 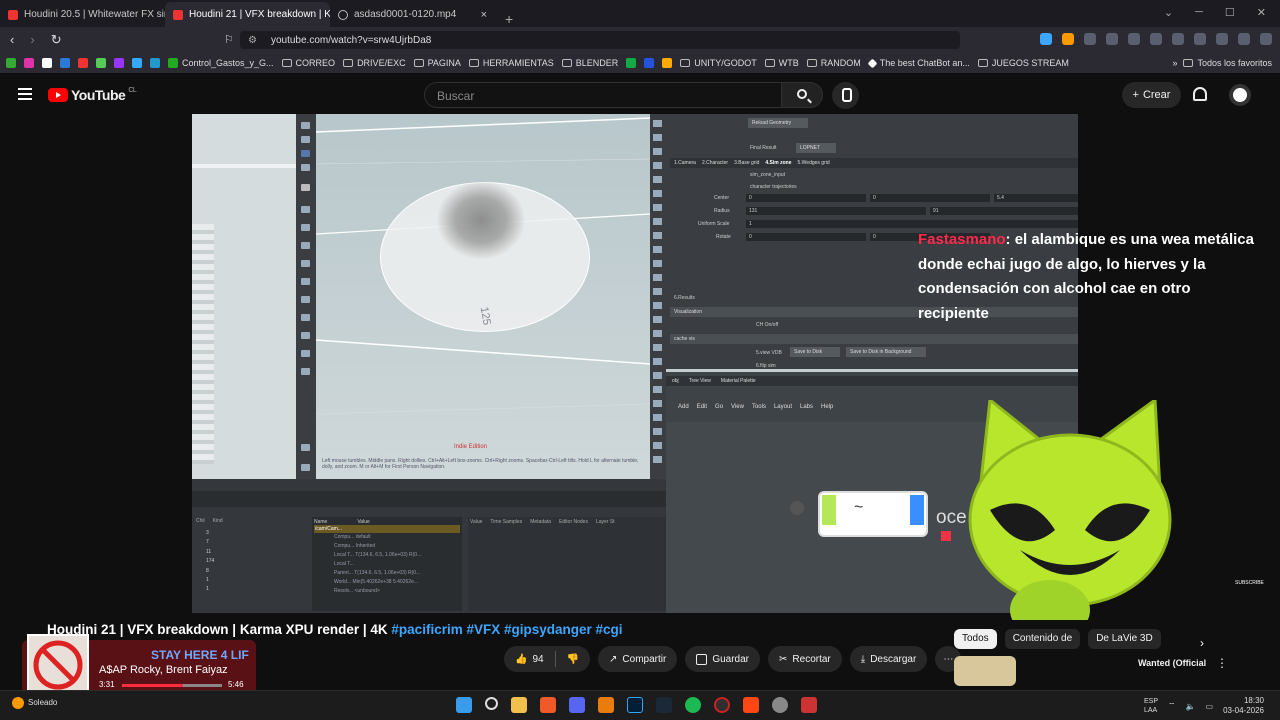 I want to click on app-icon, so click(x=780, y=705).